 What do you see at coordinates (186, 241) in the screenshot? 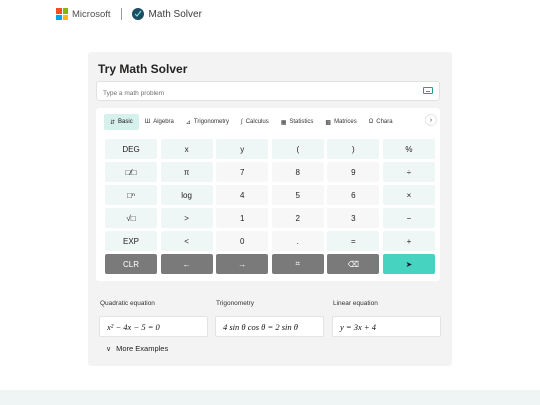
I see `key-less-than: <` at bounding box center [186, 241].